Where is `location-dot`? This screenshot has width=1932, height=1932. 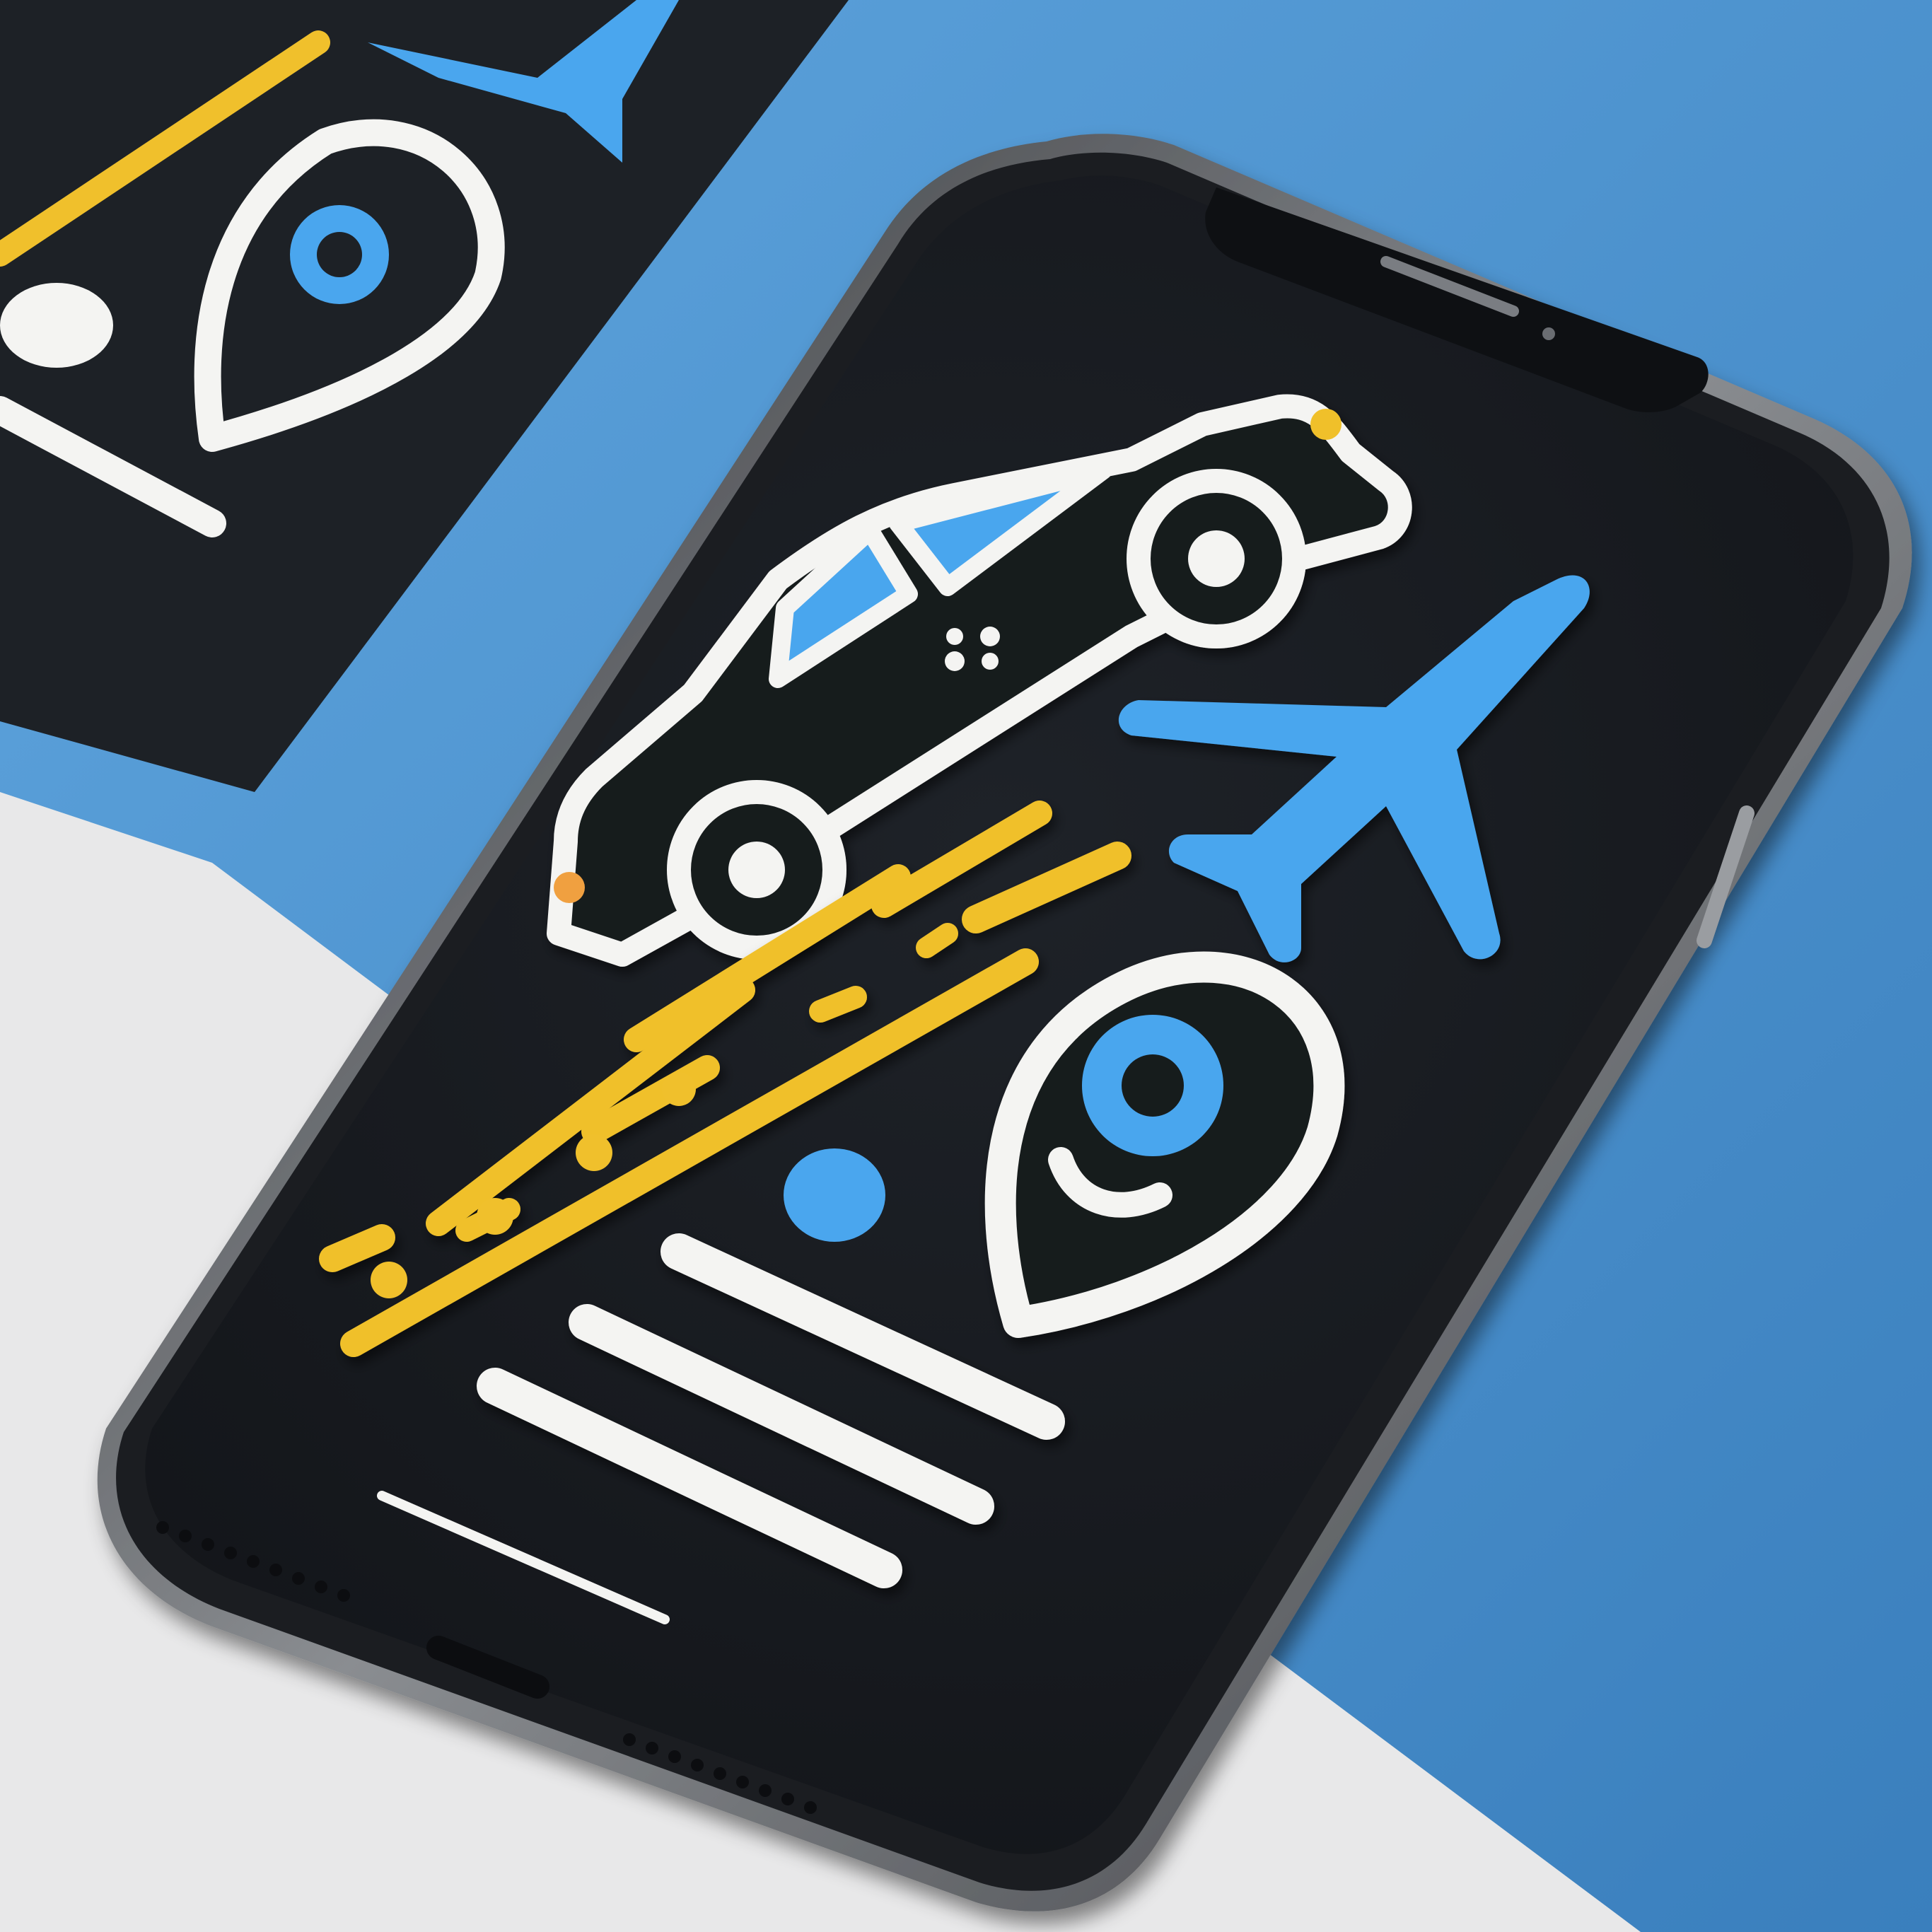 location-dot is located at coordinates (834, 1195).